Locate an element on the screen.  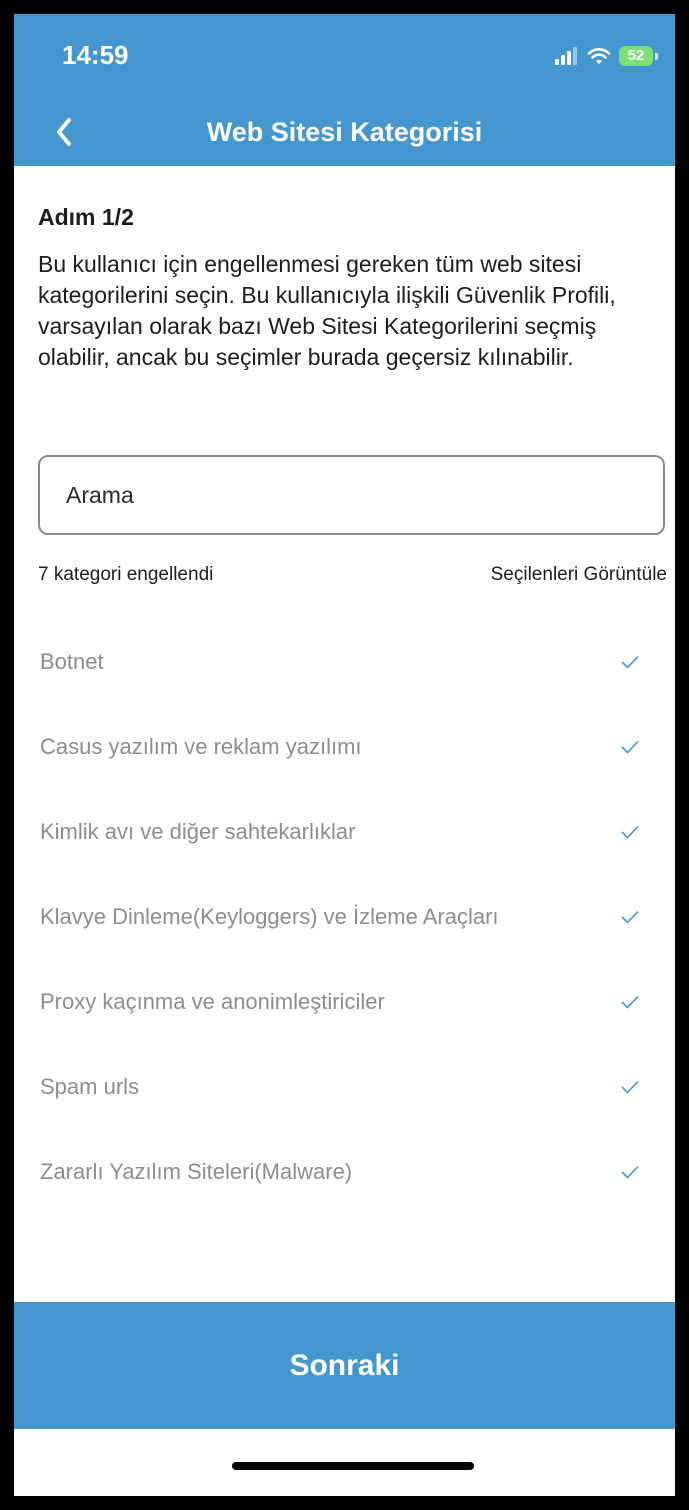
next-button-label: Sonraki is located at coordinates (344, 1365).